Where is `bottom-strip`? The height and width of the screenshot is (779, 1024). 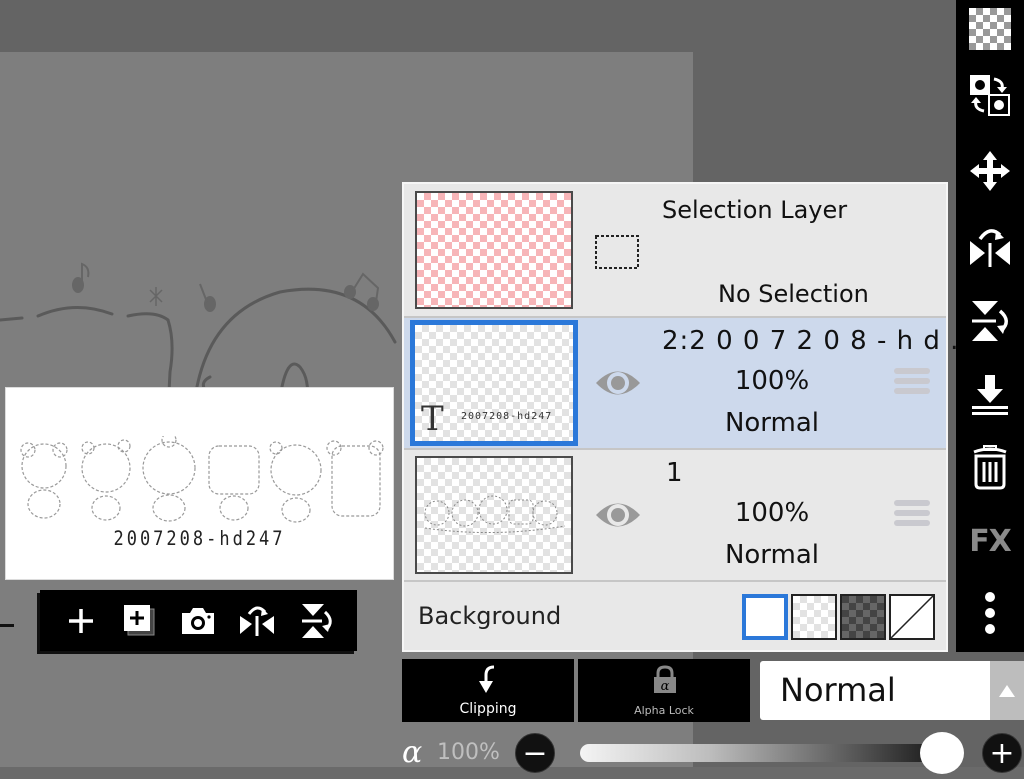
bottom-strip is located at coordinates (512, 773).